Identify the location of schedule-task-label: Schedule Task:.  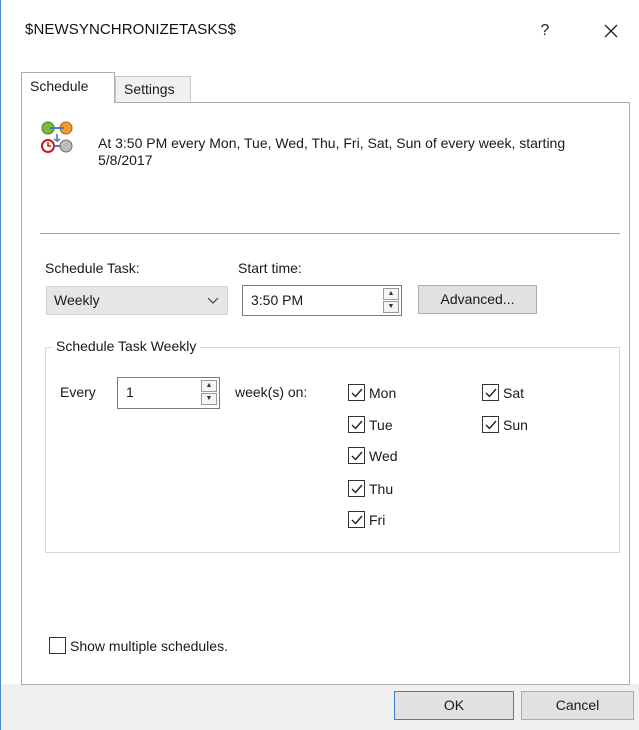
(92, 268).